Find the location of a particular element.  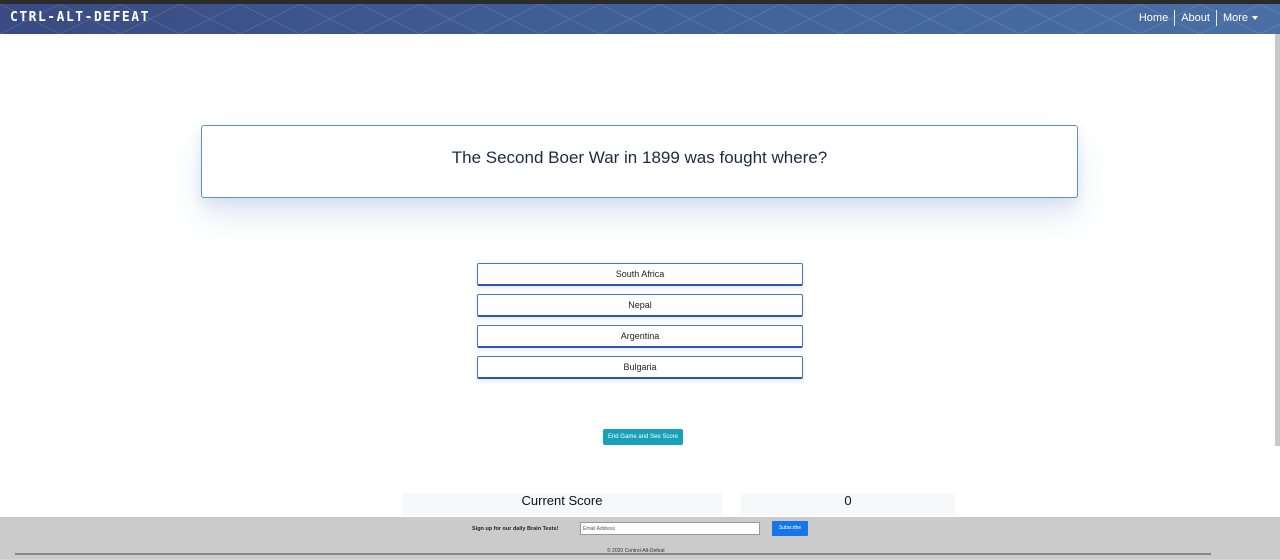

navbar: CTRL-ALT-DEFEAT Home About More is located at coordinates (640, 19).